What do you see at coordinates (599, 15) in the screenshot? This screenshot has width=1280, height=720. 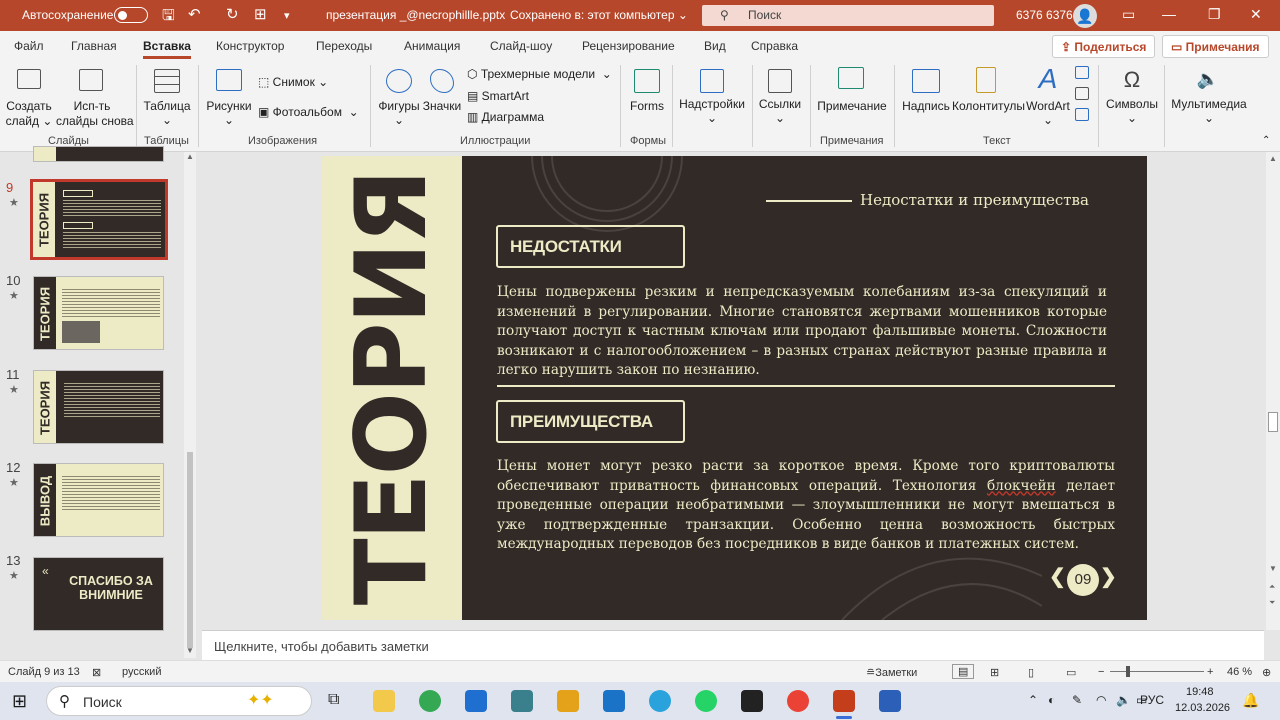 I see `save-status: Сохранено в: этот компьютер ⌄` at bounding box center [599, 15].